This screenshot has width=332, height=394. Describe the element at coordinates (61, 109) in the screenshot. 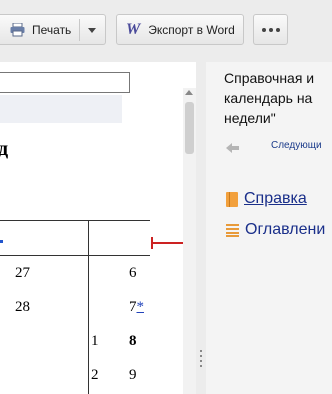

I see `document-header-band` at that location.